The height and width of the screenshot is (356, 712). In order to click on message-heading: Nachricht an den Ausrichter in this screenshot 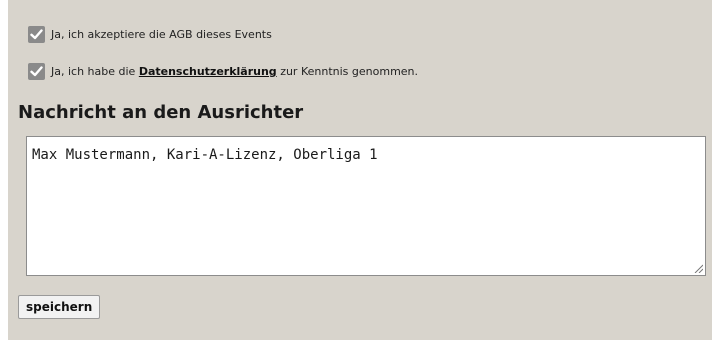, I will do `click(161, 112)`.